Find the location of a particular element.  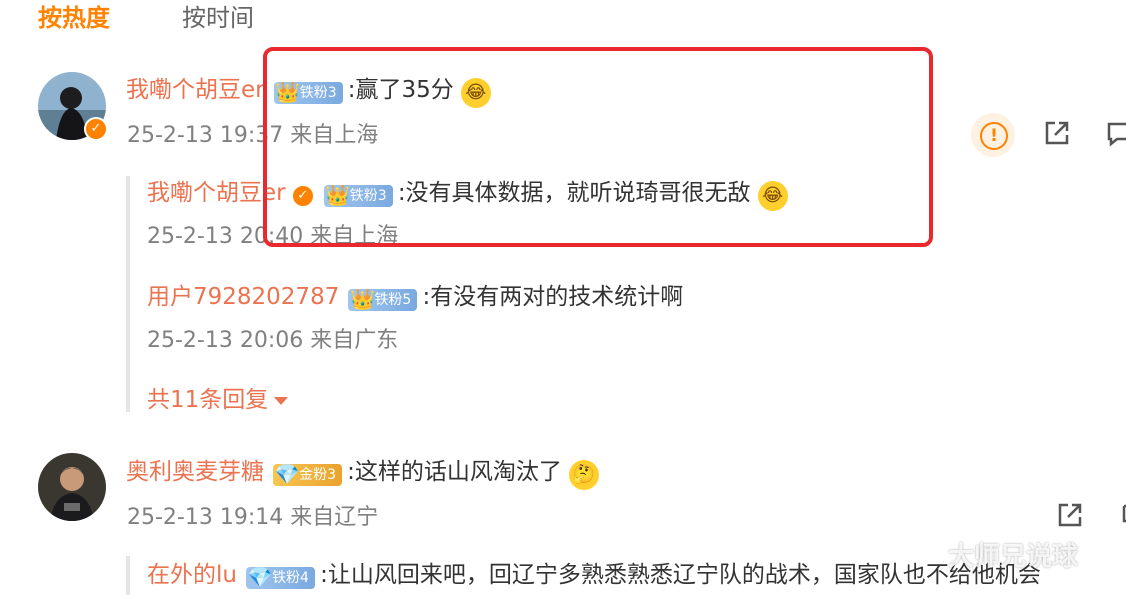

watermark: 大师兄说球 is located at coordinates (1013, 557).